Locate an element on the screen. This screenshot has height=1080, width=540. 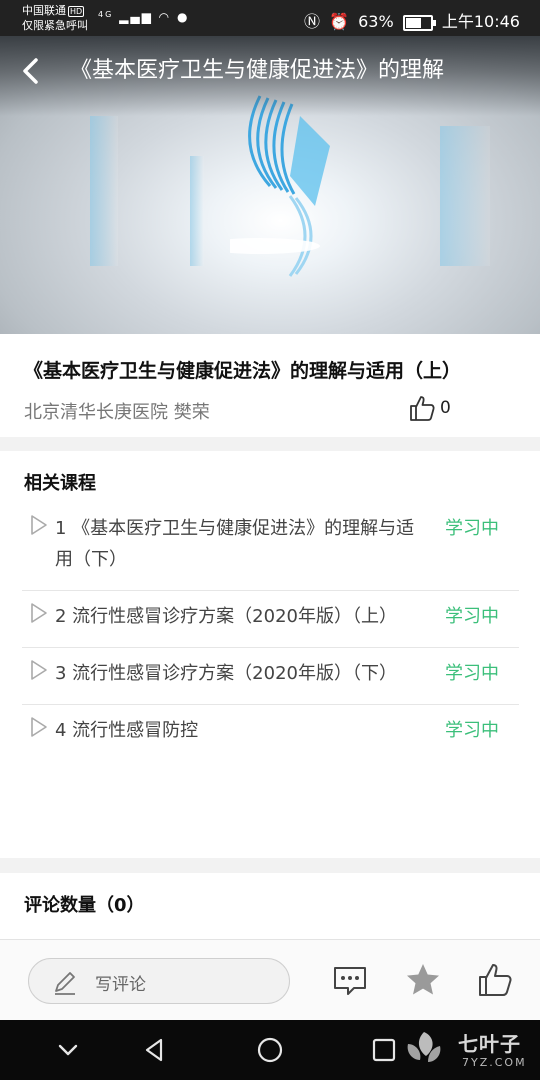
watermark-name: 七叶子 is located at coordinates (489, 1044).